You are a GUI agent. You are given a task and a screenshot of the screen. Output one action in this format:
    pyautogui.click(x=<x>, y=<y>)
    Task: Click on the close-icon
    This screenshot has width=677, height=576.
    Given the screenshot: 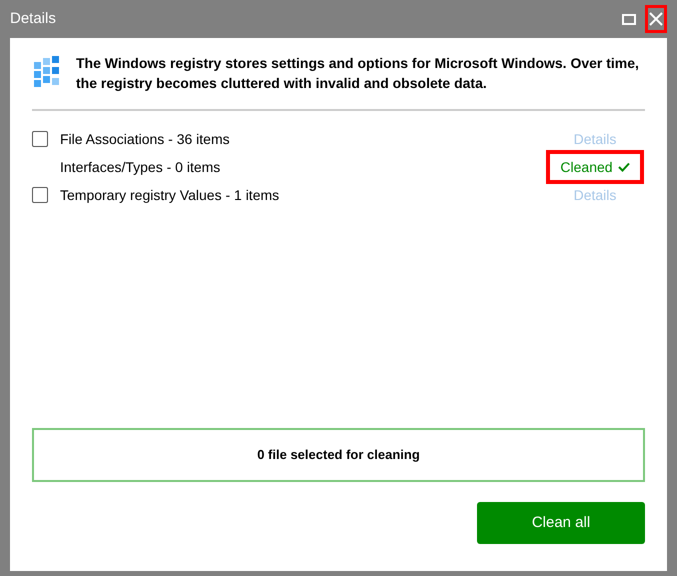 What is the action you would take?
    pyautogui.click(x=656, y=19)
    